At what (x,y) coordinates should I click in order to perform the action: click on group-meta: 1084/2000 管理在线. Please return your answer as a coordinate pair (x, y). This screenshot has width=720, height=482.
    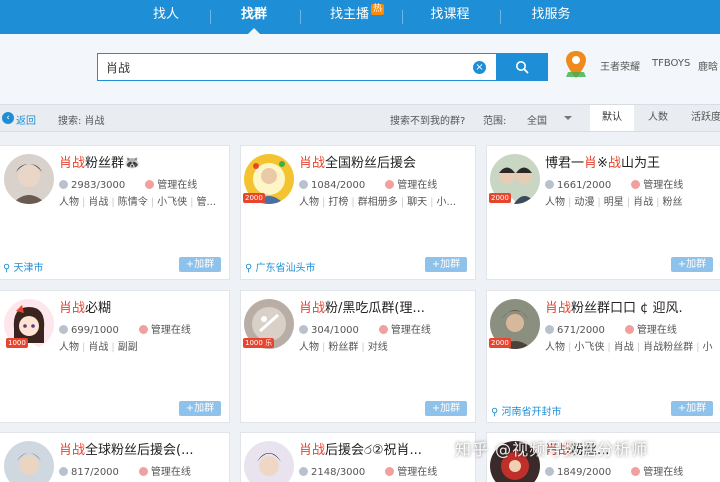
    Looking at the image, I should click on (368, 183).